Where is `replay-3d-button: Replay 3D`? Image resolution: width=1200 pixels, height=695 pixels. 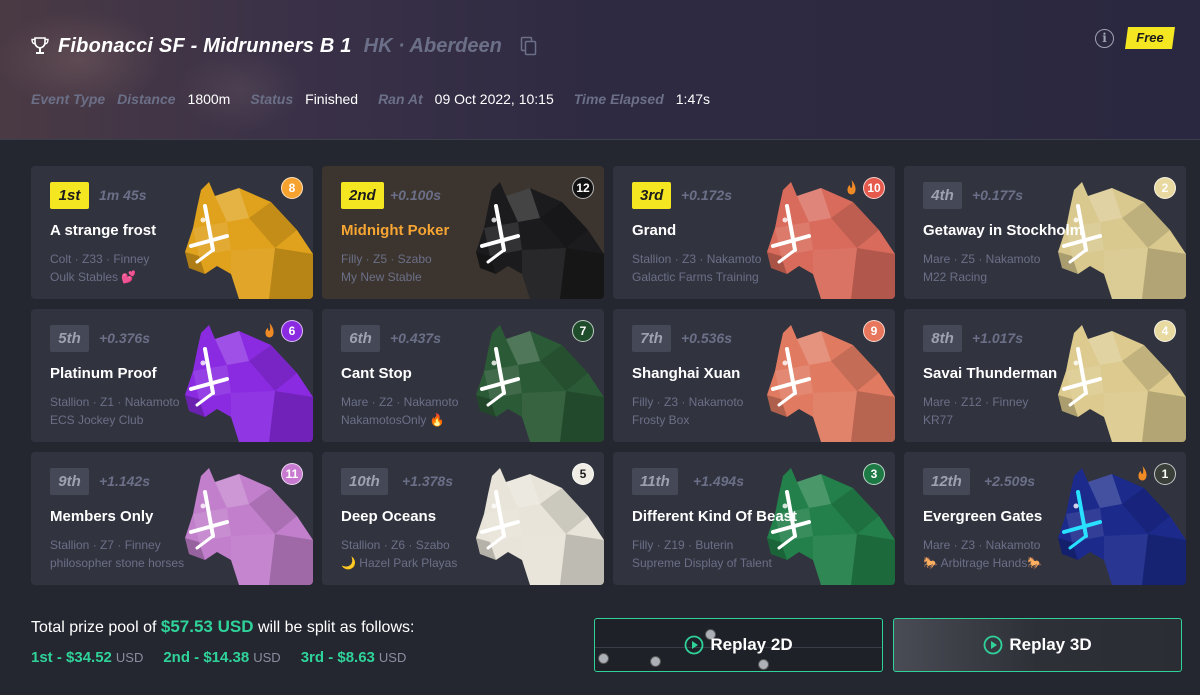 replay-3d-button: Replay 3D is located at coordinates (1037, 645).